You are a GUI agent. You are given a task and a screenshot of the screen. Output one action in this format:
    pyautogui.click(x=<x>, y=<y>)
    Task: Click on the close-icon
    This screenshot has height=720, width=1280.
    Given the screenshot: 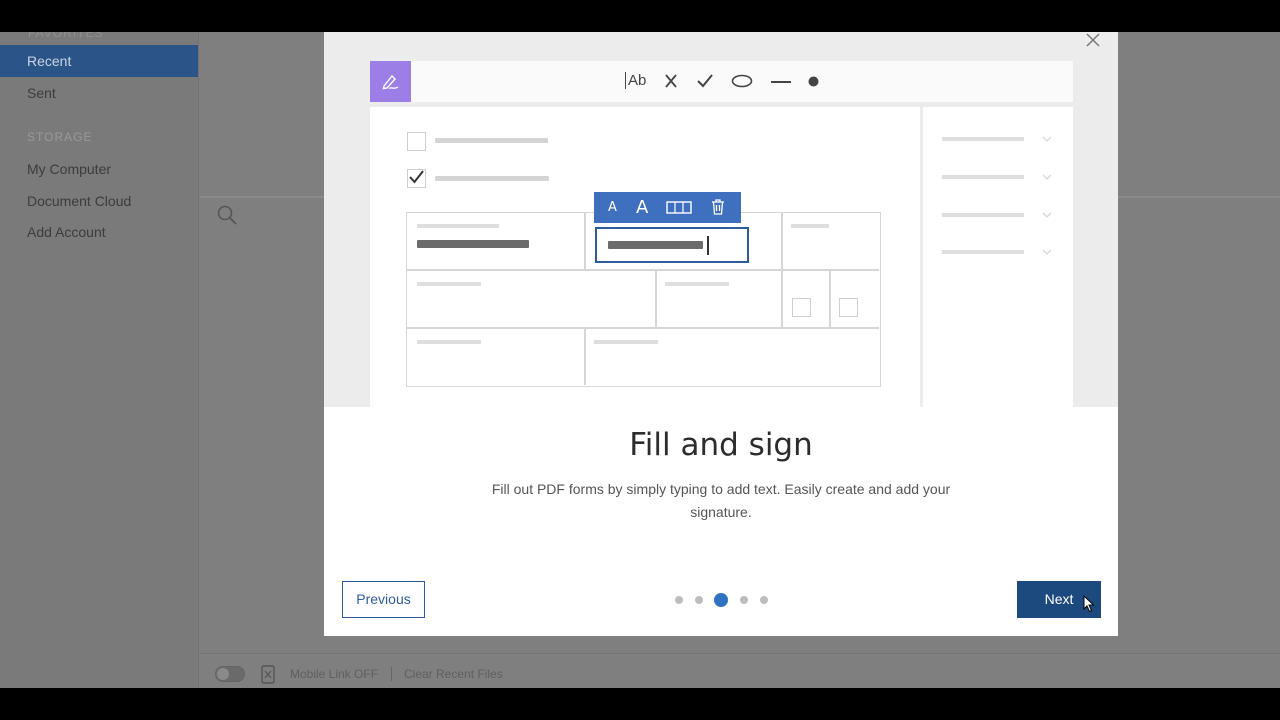 What is the action you would take?
    pyautogui.click(x=1093, y=41)
    